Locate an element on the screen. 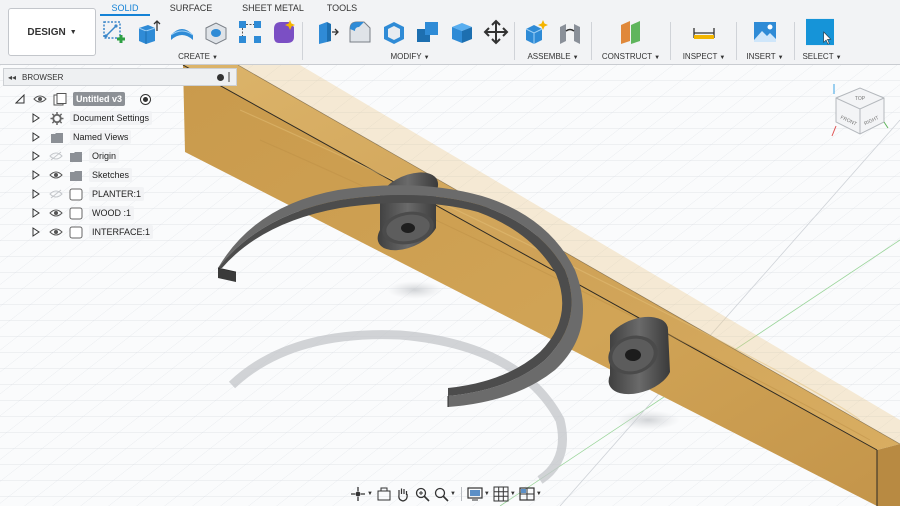  tree-item-planter: PLANTER:1 is located at coordinates (120, 194).